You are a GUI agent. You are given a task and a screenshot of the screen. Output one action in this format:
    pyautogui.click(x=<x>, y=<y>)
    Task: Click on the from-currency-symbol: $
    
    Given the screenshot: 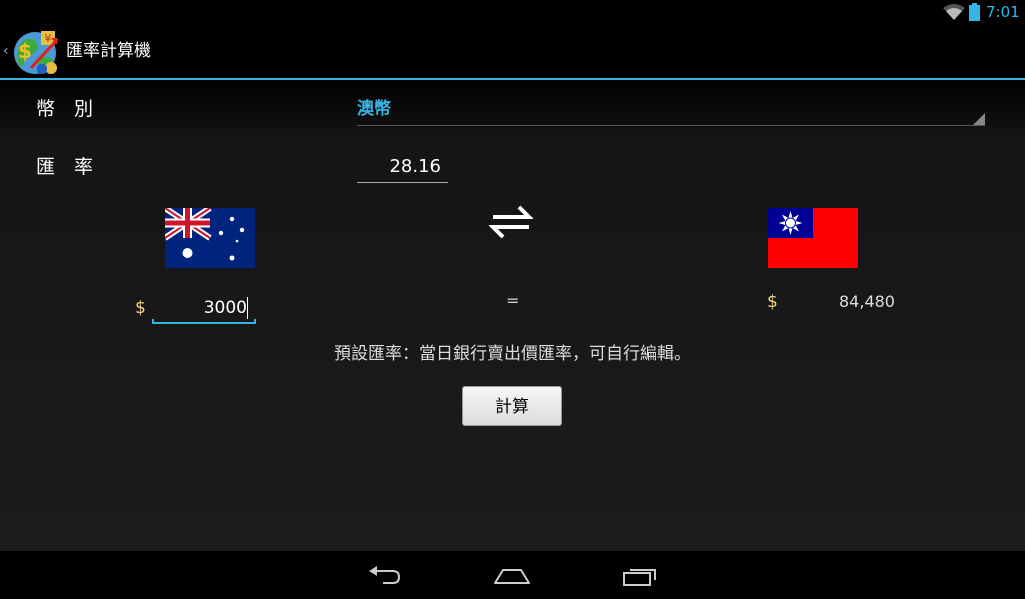 What is the action you would take?
    pyautogui.click(x=140, y=308)
    